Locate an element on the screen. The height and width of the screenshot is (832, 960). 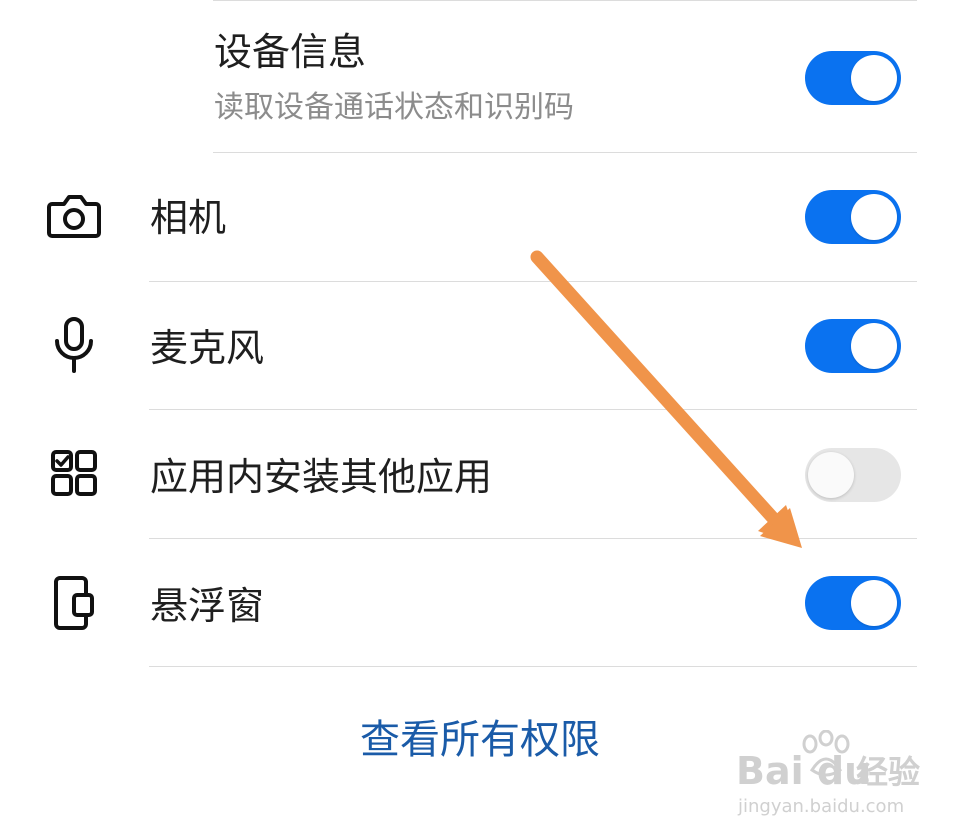
permission-title: 麦克风 is located at coordinates (207, 348).